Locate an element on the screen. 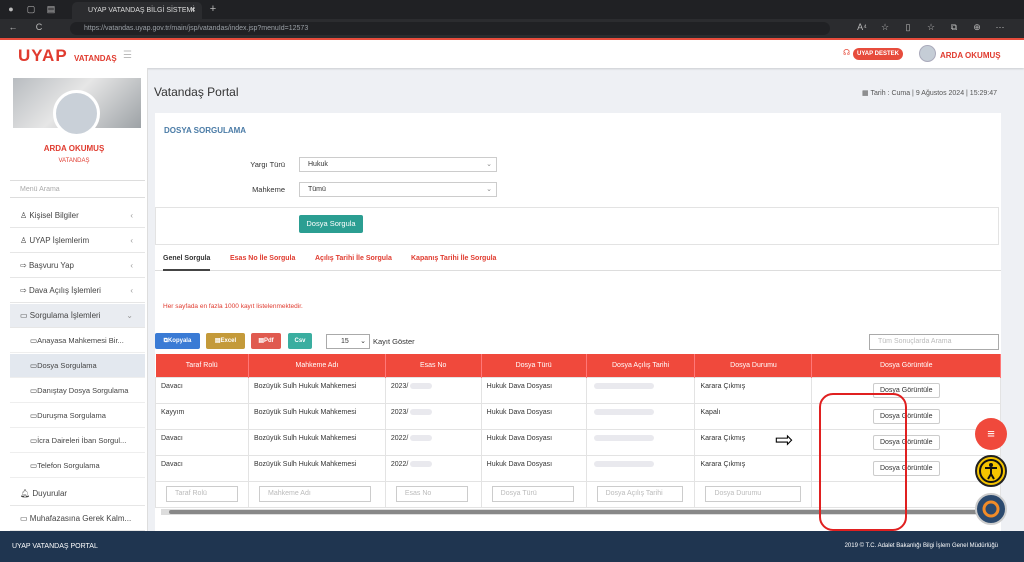 Image resolution: width=1024 pixels, height=562 pixels. chat-assistant-button is located at coordinates (991, 509).